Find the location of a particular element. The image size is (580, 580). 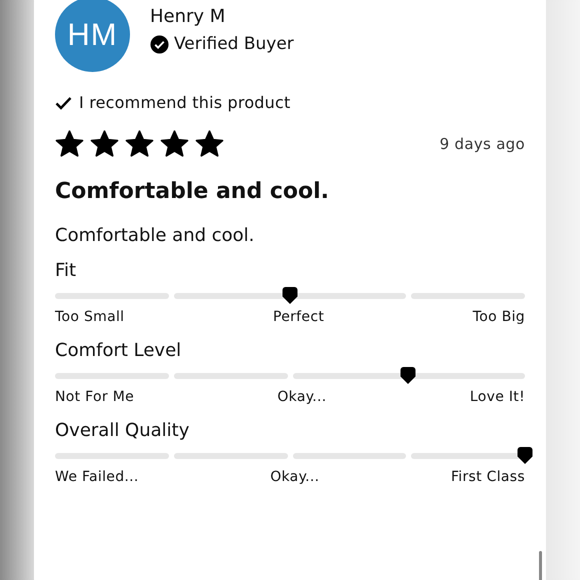

slider-label: Overall Quality is located at coordinates (122, 431).